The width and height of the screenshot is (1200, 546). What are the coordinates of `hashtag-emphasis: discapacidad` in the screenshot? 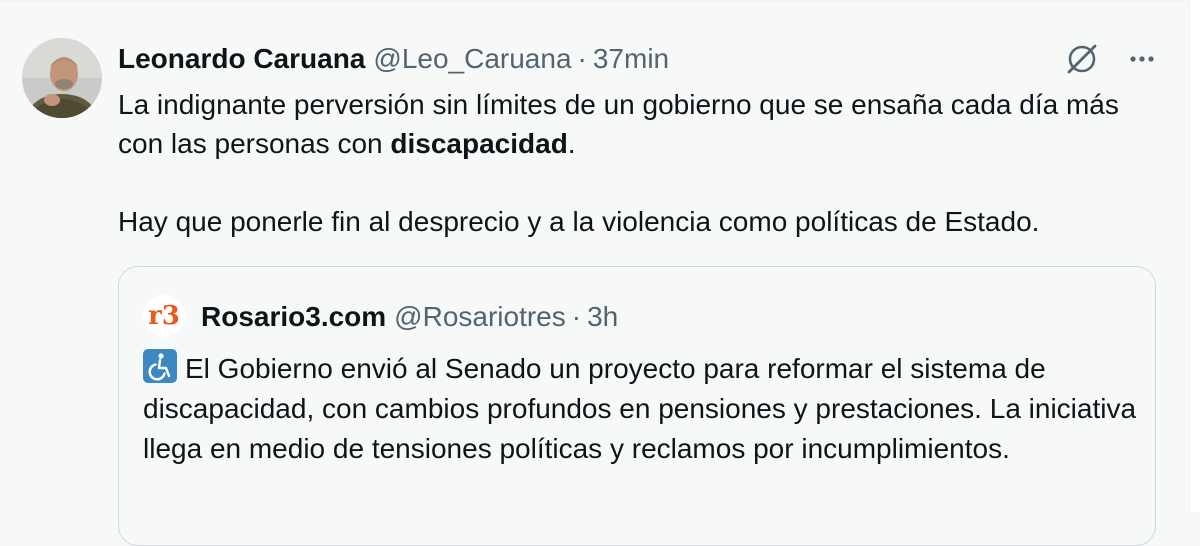 It's located at (479, 143).